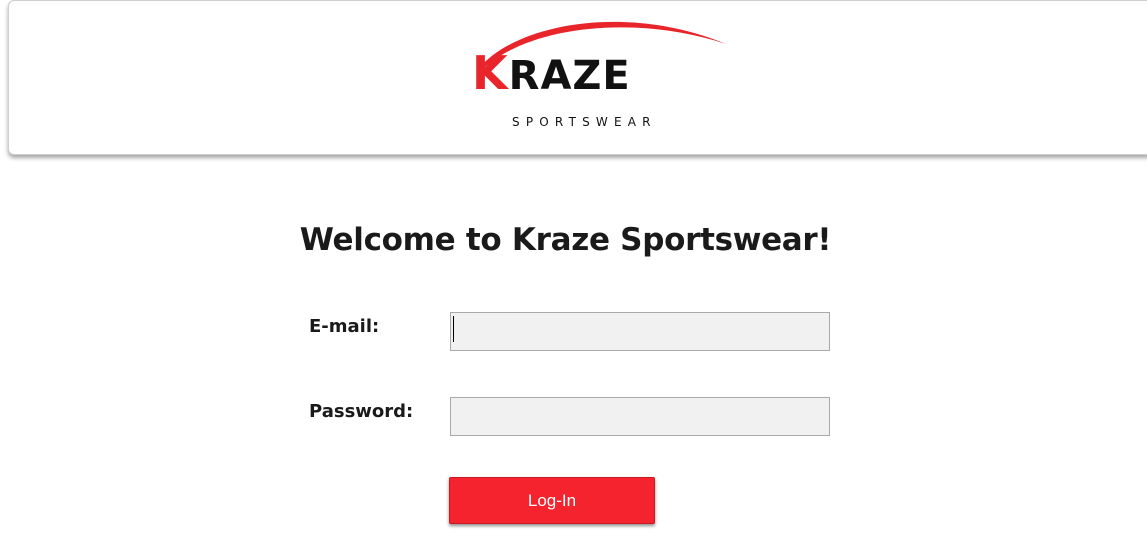 The image size is (1147, 558). I want to click on kraze-logo: KRAZE SPORTSWEAR, so click(600, 72).